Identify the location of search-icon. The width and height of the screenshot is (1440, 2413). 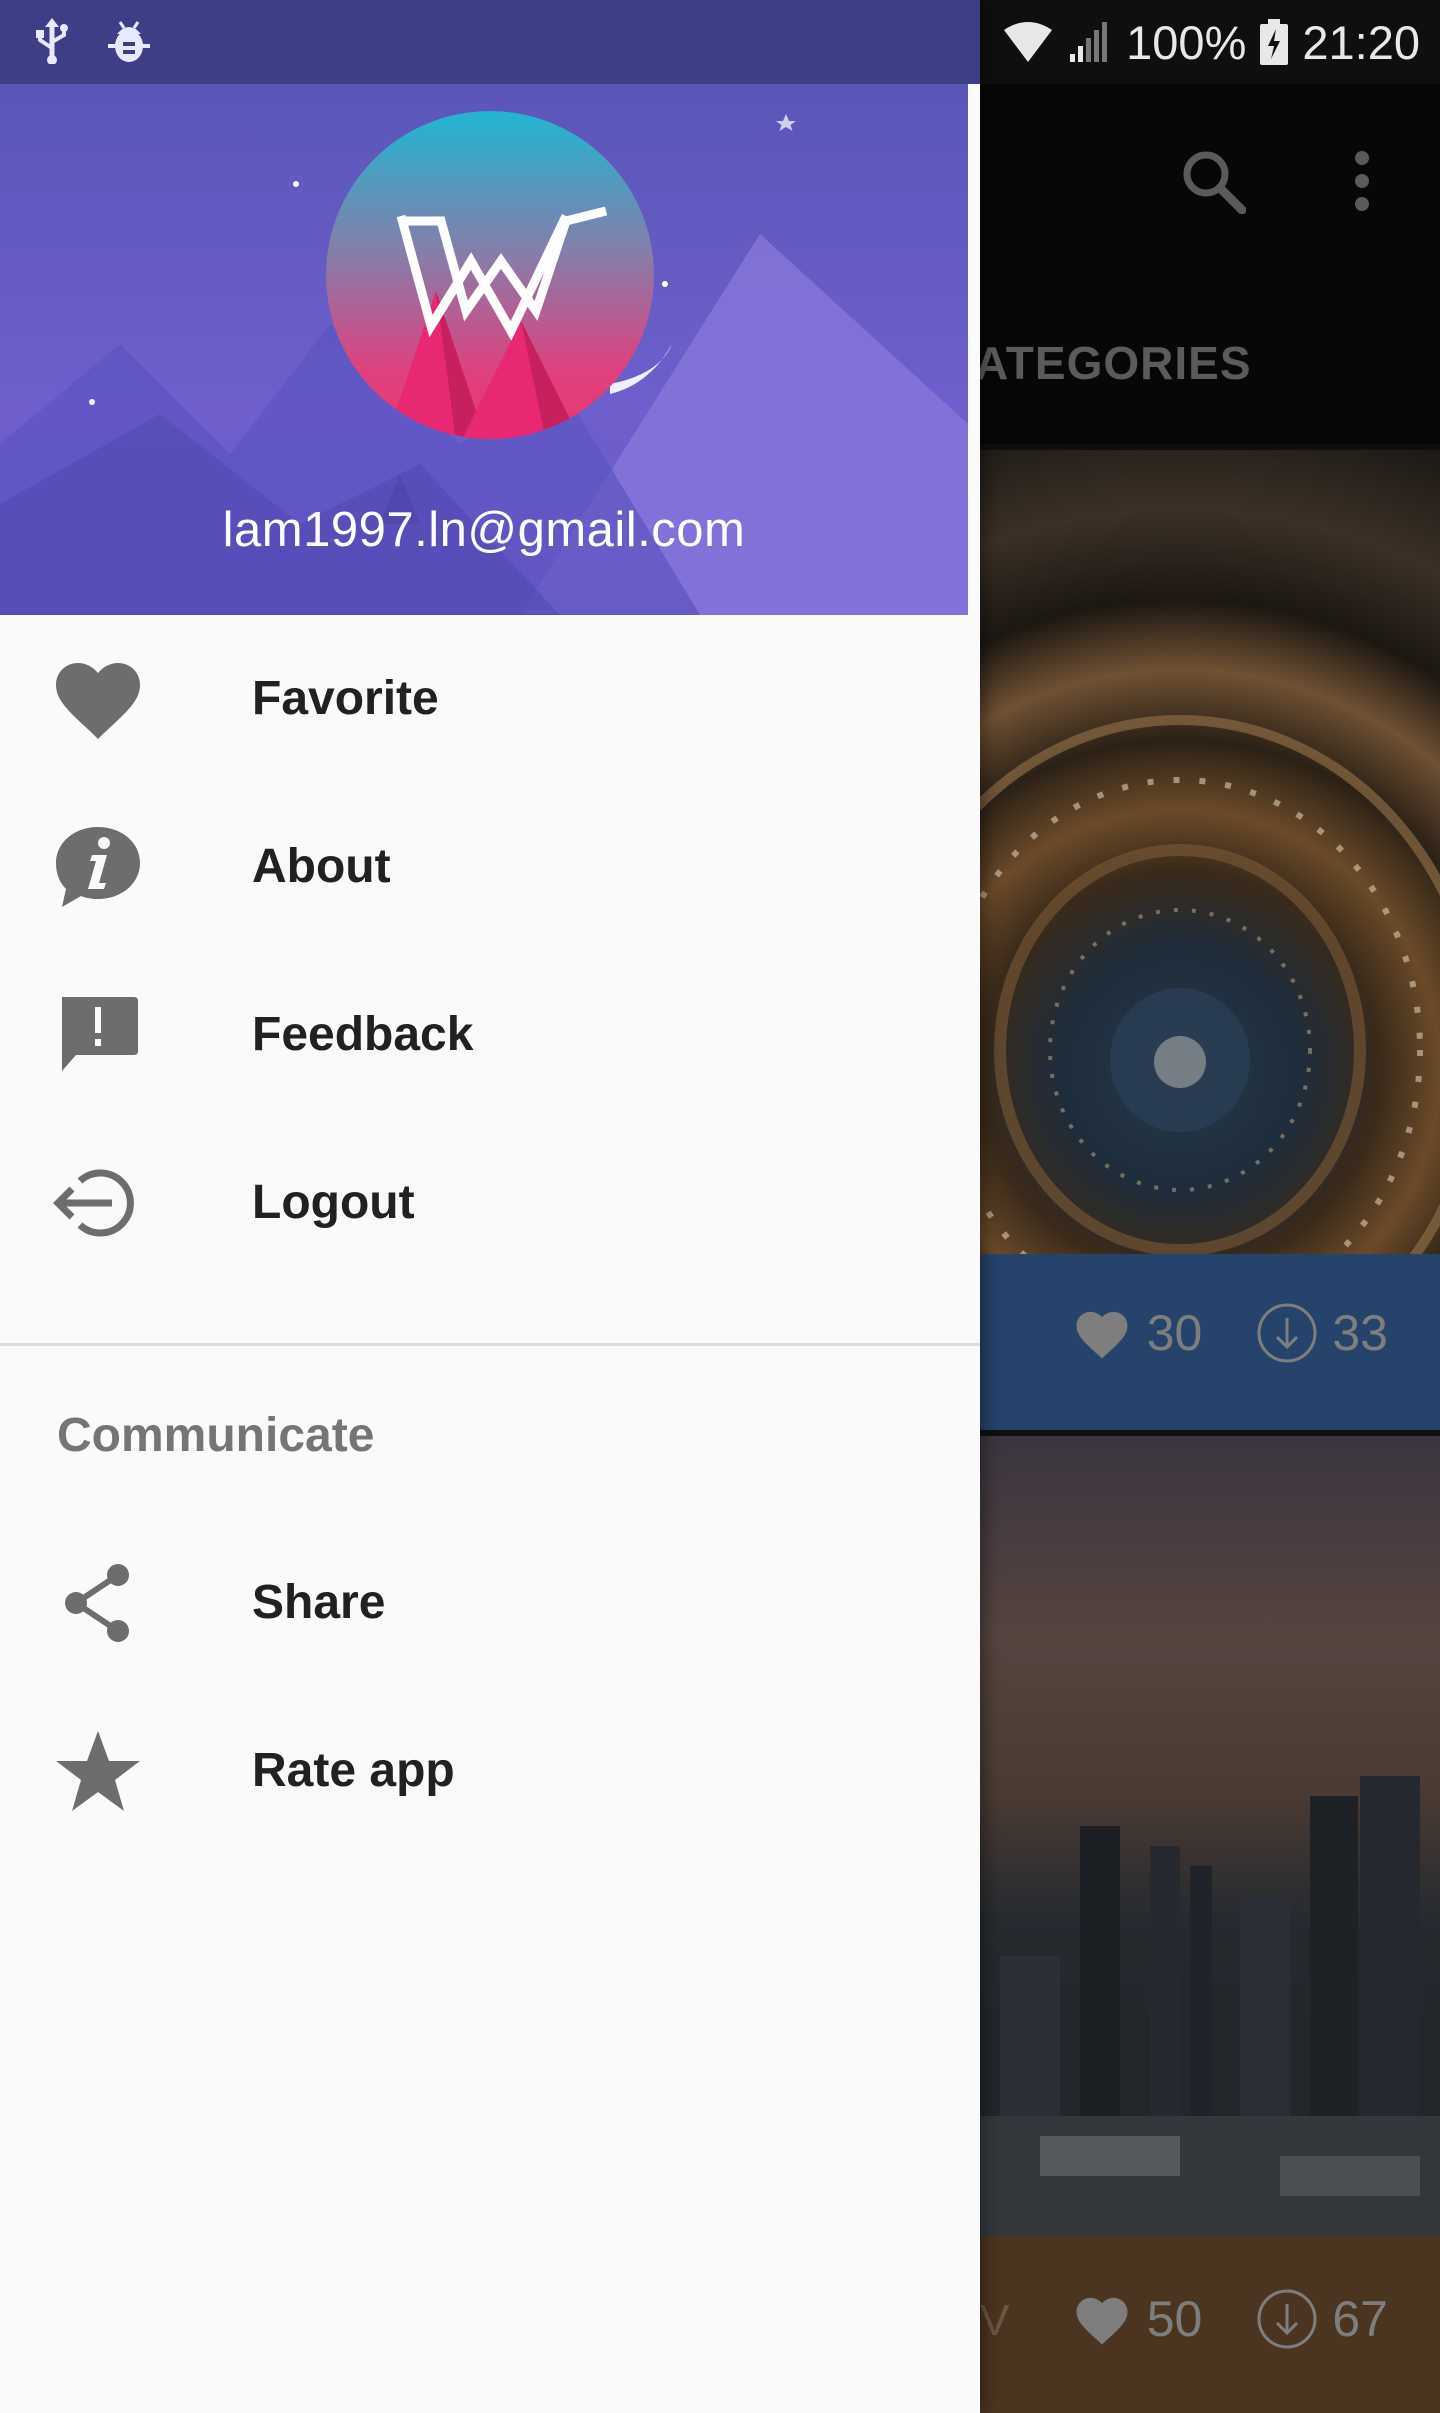
(1213, 183).